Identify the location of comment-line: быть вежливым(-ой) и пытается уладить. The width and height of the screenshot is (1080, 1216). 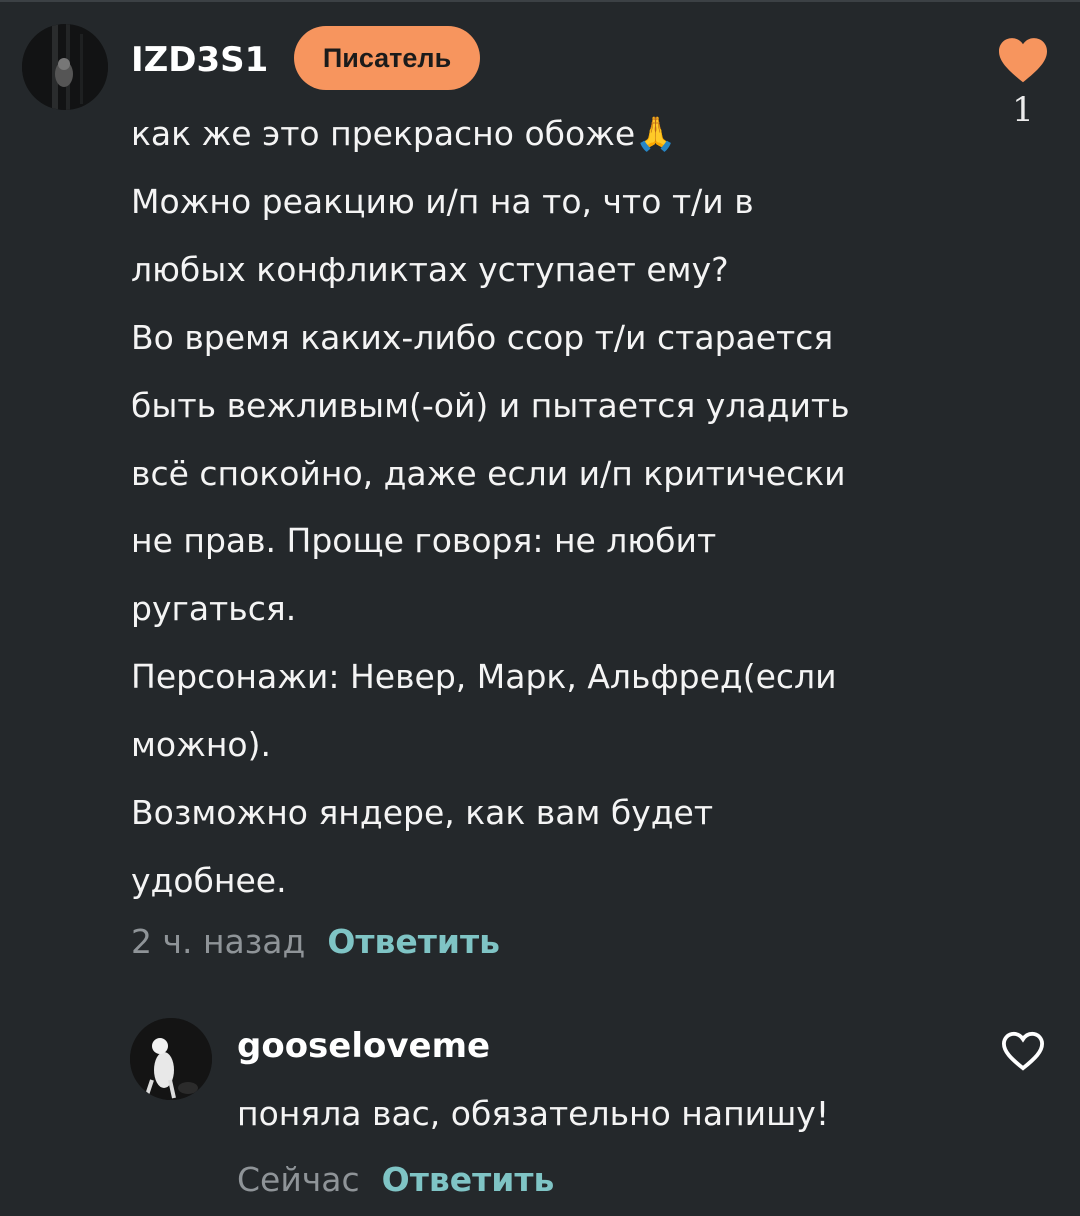
(490, 405).